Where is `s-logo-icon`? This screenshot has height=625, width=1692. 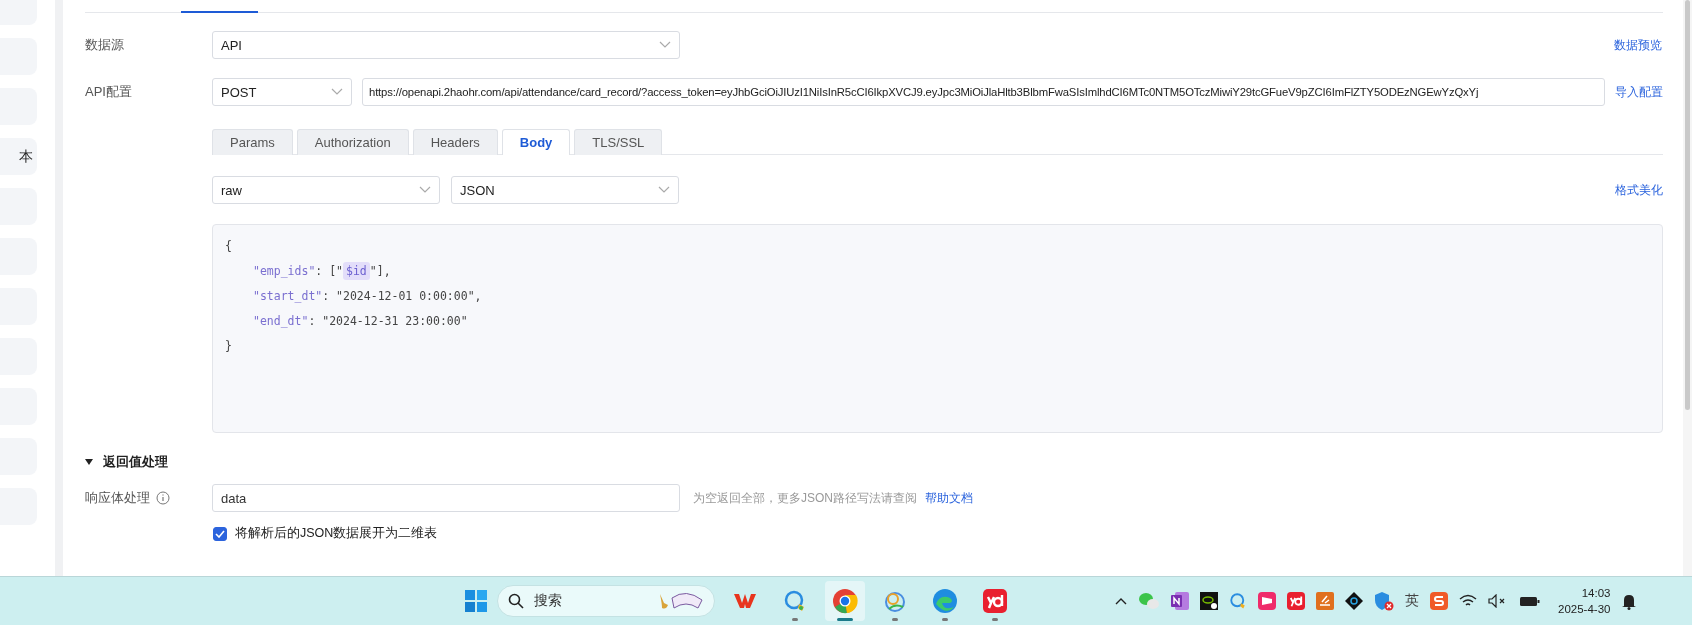 s-logo-icon is located at coordinates (1439, 601).